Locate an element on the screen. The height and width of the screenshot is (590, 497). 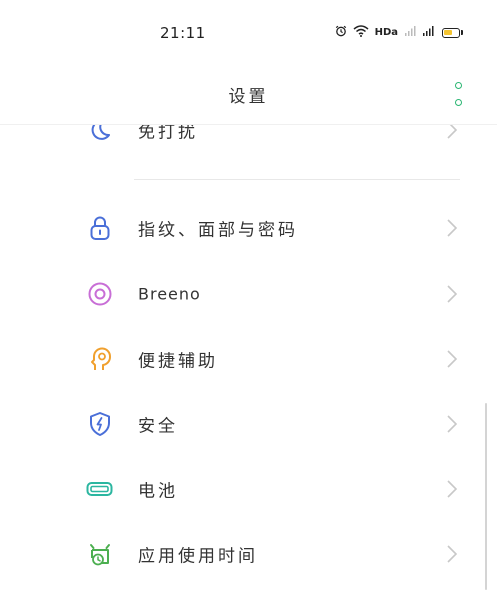
settings-item-label: Breeno is located at coordinates (169, 294).